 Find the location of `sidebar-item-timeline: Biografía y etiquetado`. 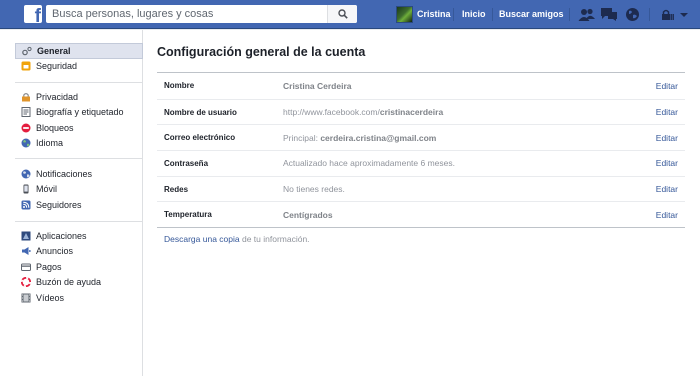

sidebar-item-timeline: Biografía y etiquetado is located at coordinates (79, 113).